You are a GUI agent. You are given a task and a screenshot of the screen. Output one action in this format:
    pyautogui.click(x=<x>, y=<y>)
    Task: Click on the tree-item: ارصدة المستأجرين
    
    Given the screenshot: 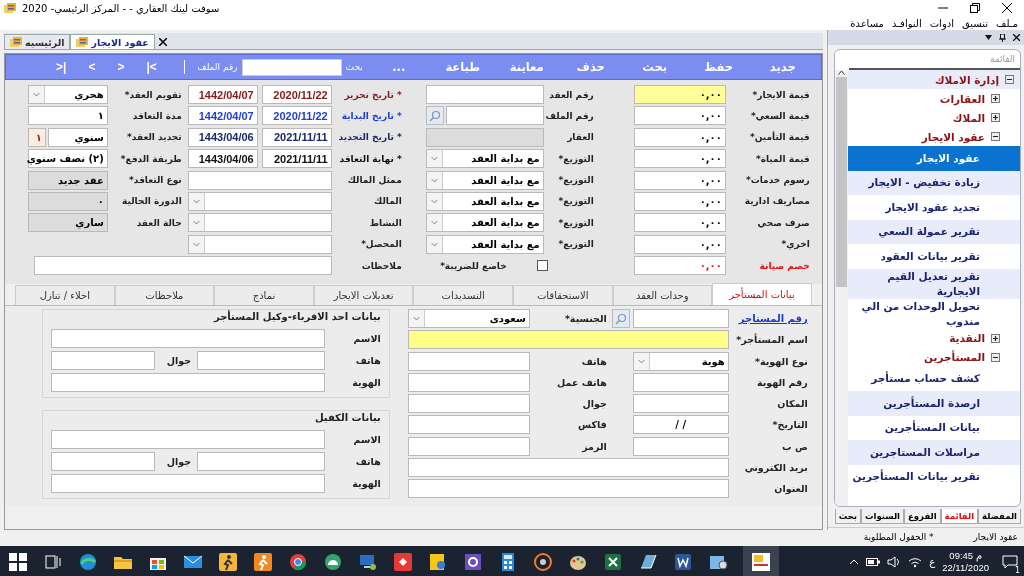 What is the action you would take?
    pyautogui.click(x=933, y=403)
    